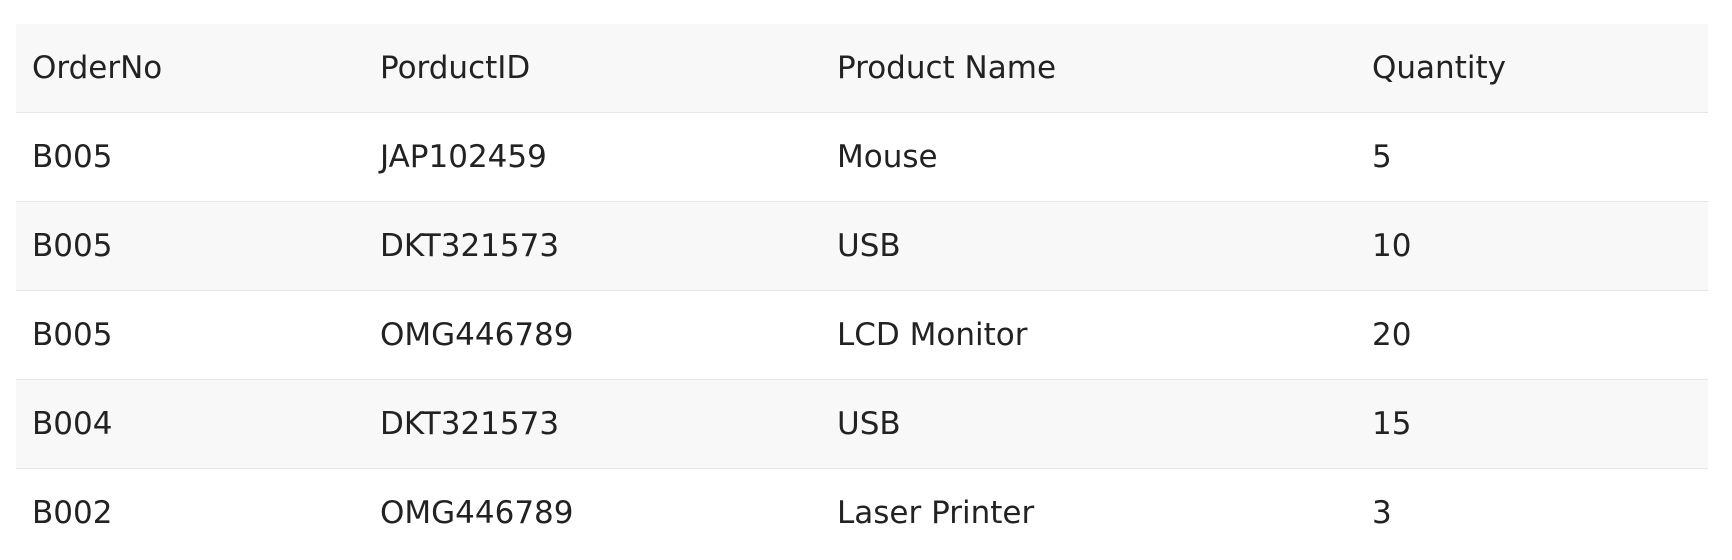 The image size is (1732, 560). What do you see at coordinates (592, 68) in the screenshot?
I see `column-header-product-id: PorductID` at bounding box center [592, 68].